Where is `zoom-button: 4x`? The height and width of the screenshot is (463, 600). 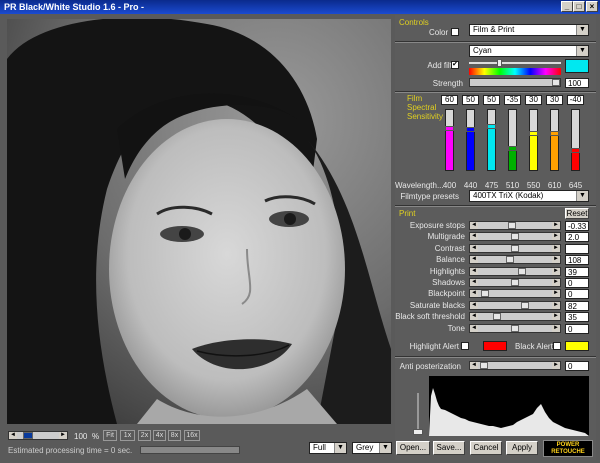
zoom-button: 4x is located at coordinates (159, 435).